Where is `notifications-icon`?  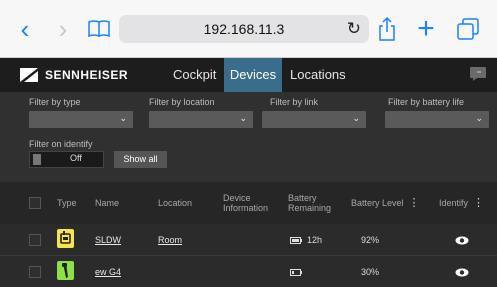
notifications-icon is located at coordinates (478, 74).